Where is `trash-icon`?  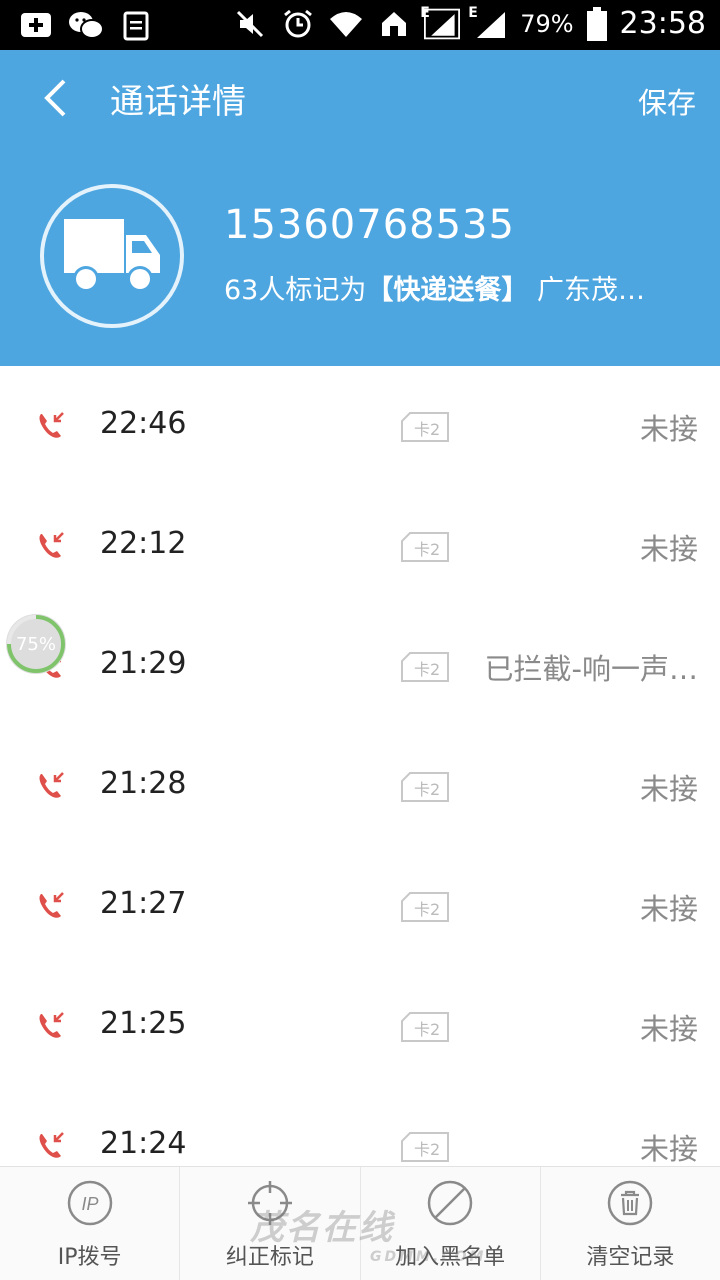 trash-icon is located at coordinates (630, 1203).